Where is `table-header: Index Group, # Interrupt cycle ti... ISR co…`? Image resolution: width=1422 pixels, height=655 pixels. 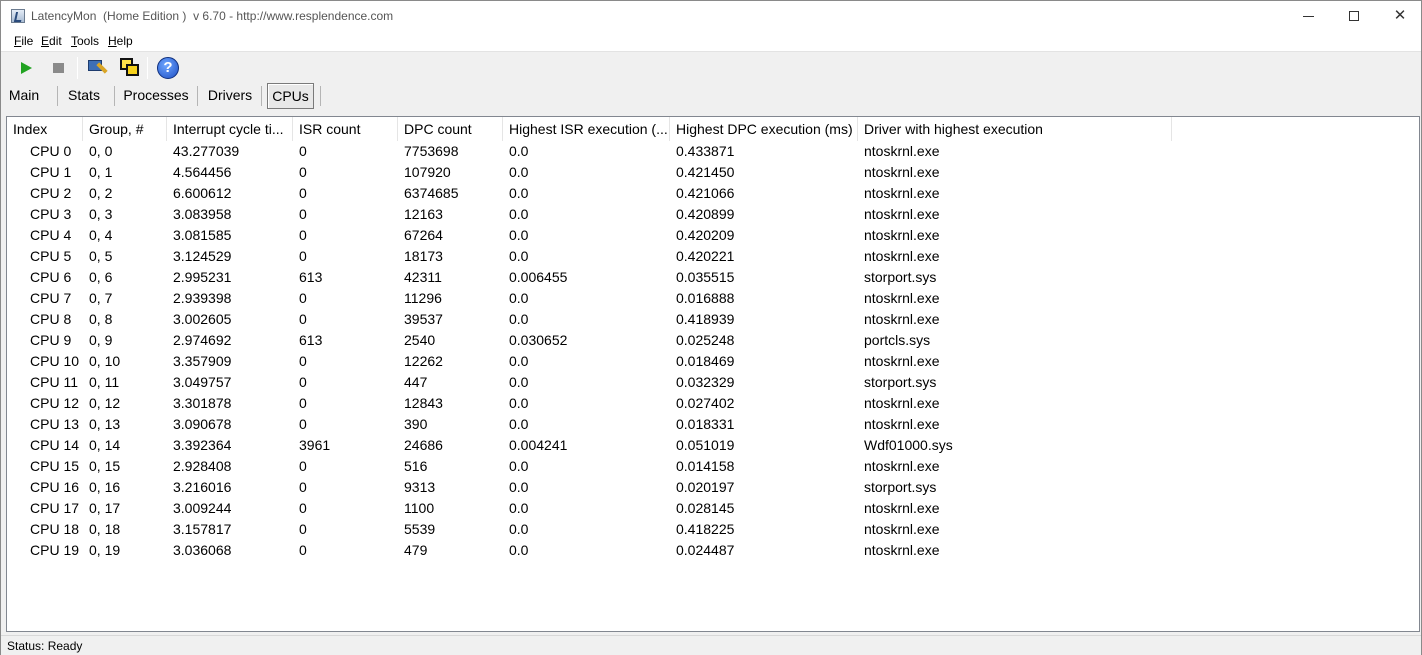
table-header: Index Group, # Interrupt cycle ti... ISR co… is located at coordinates (713, 129).